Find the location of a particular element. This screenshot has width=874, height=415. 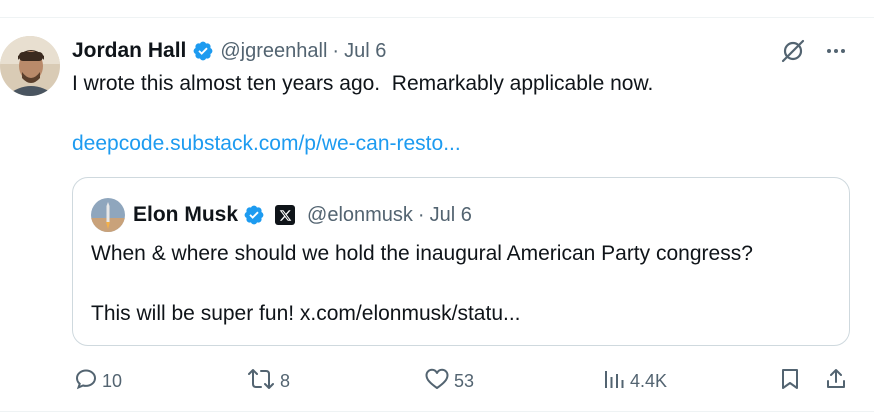

like-button: 53 is located at coordinates (449, 381).